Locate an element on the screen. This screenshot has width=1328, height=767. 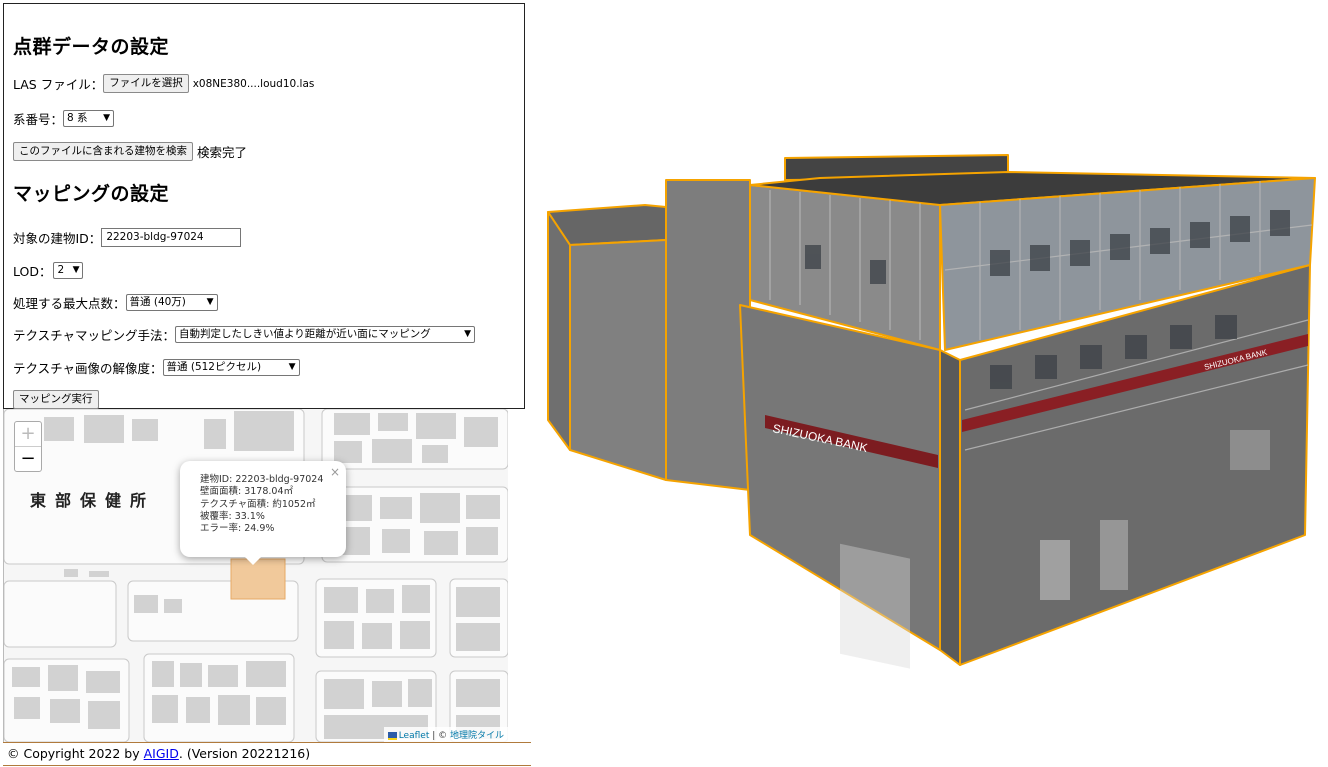
zoom-in-button: + is located at coordinates (28, 434).